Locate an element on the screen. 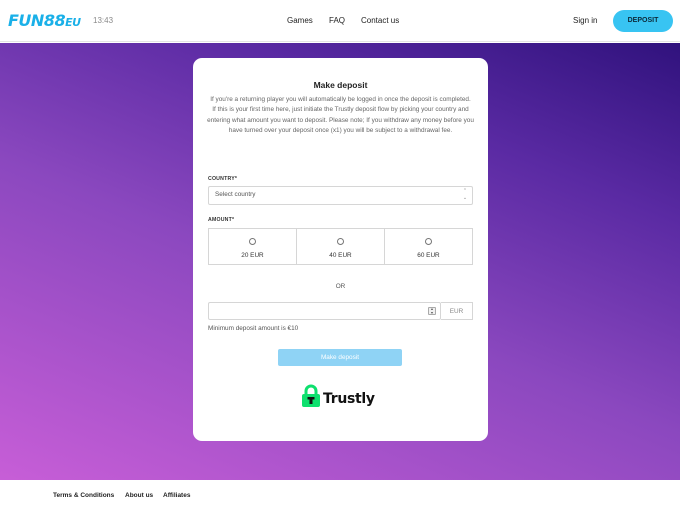  amount-label: AMOUNT* is located at coordinates (221, 220).